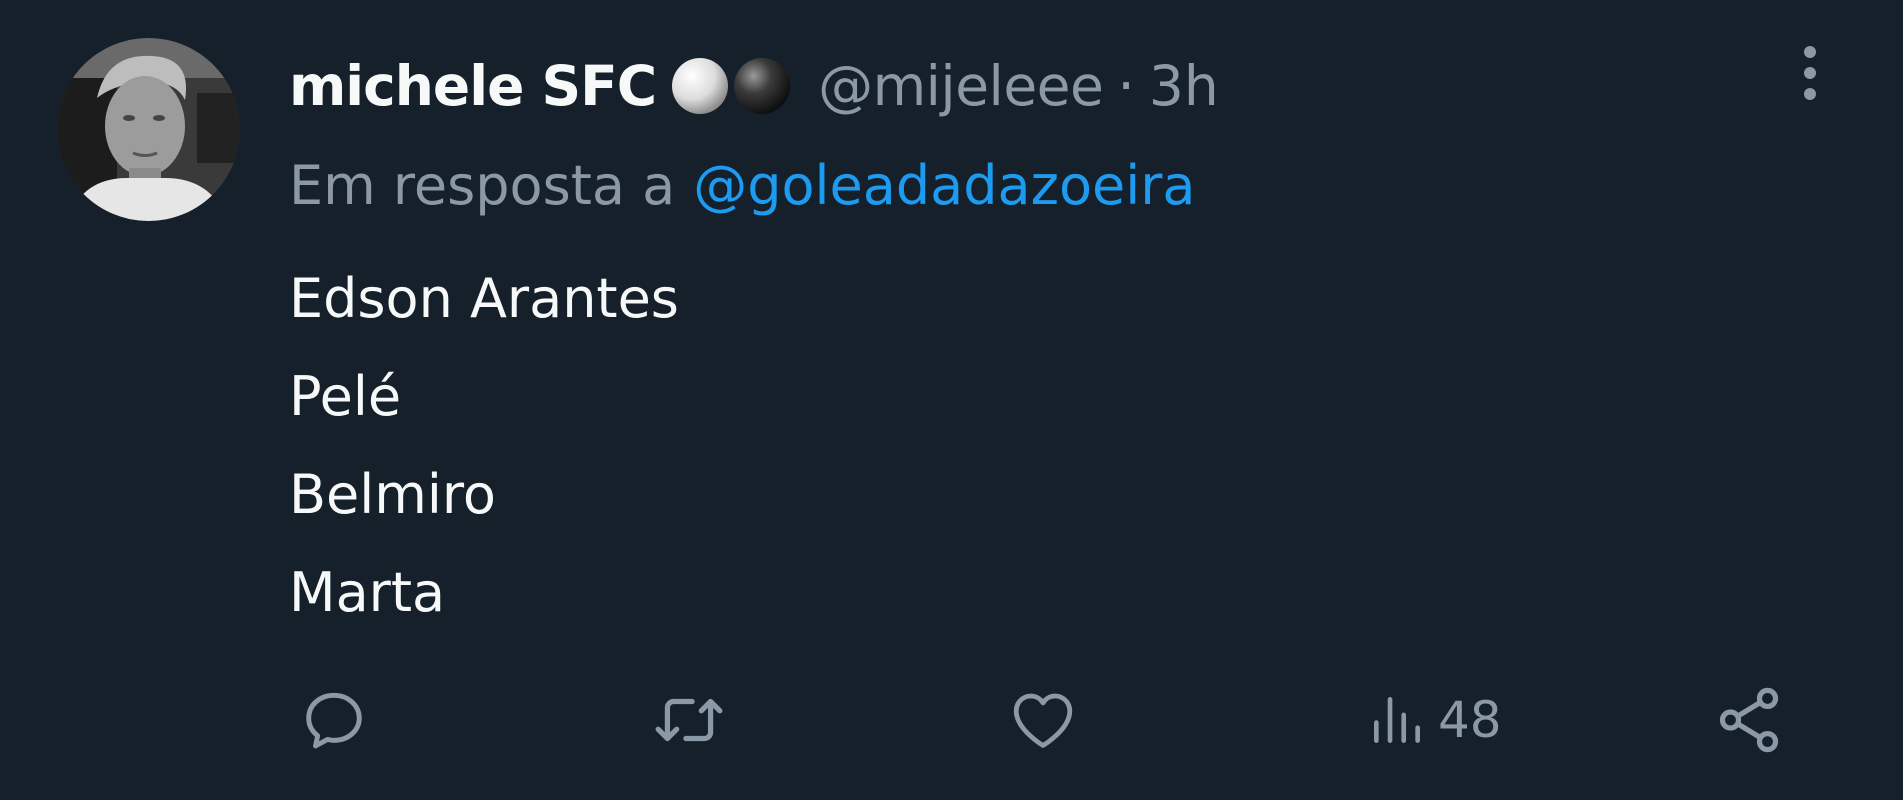 Image resolution: width=1903 pixels, height=800 pixels. I want to click on heart-icon, so click(1043, 720).